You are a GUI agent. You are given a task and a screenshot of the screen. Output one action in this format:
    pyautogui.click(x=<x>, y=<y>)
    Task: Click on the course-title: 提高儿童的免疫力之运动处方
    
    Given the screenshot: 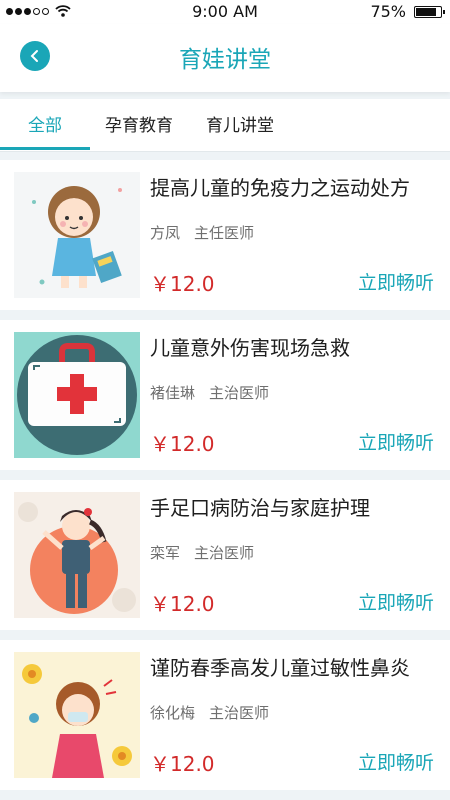 What is the action you would take?
    pyautogui.click(x=280, y=186)
    